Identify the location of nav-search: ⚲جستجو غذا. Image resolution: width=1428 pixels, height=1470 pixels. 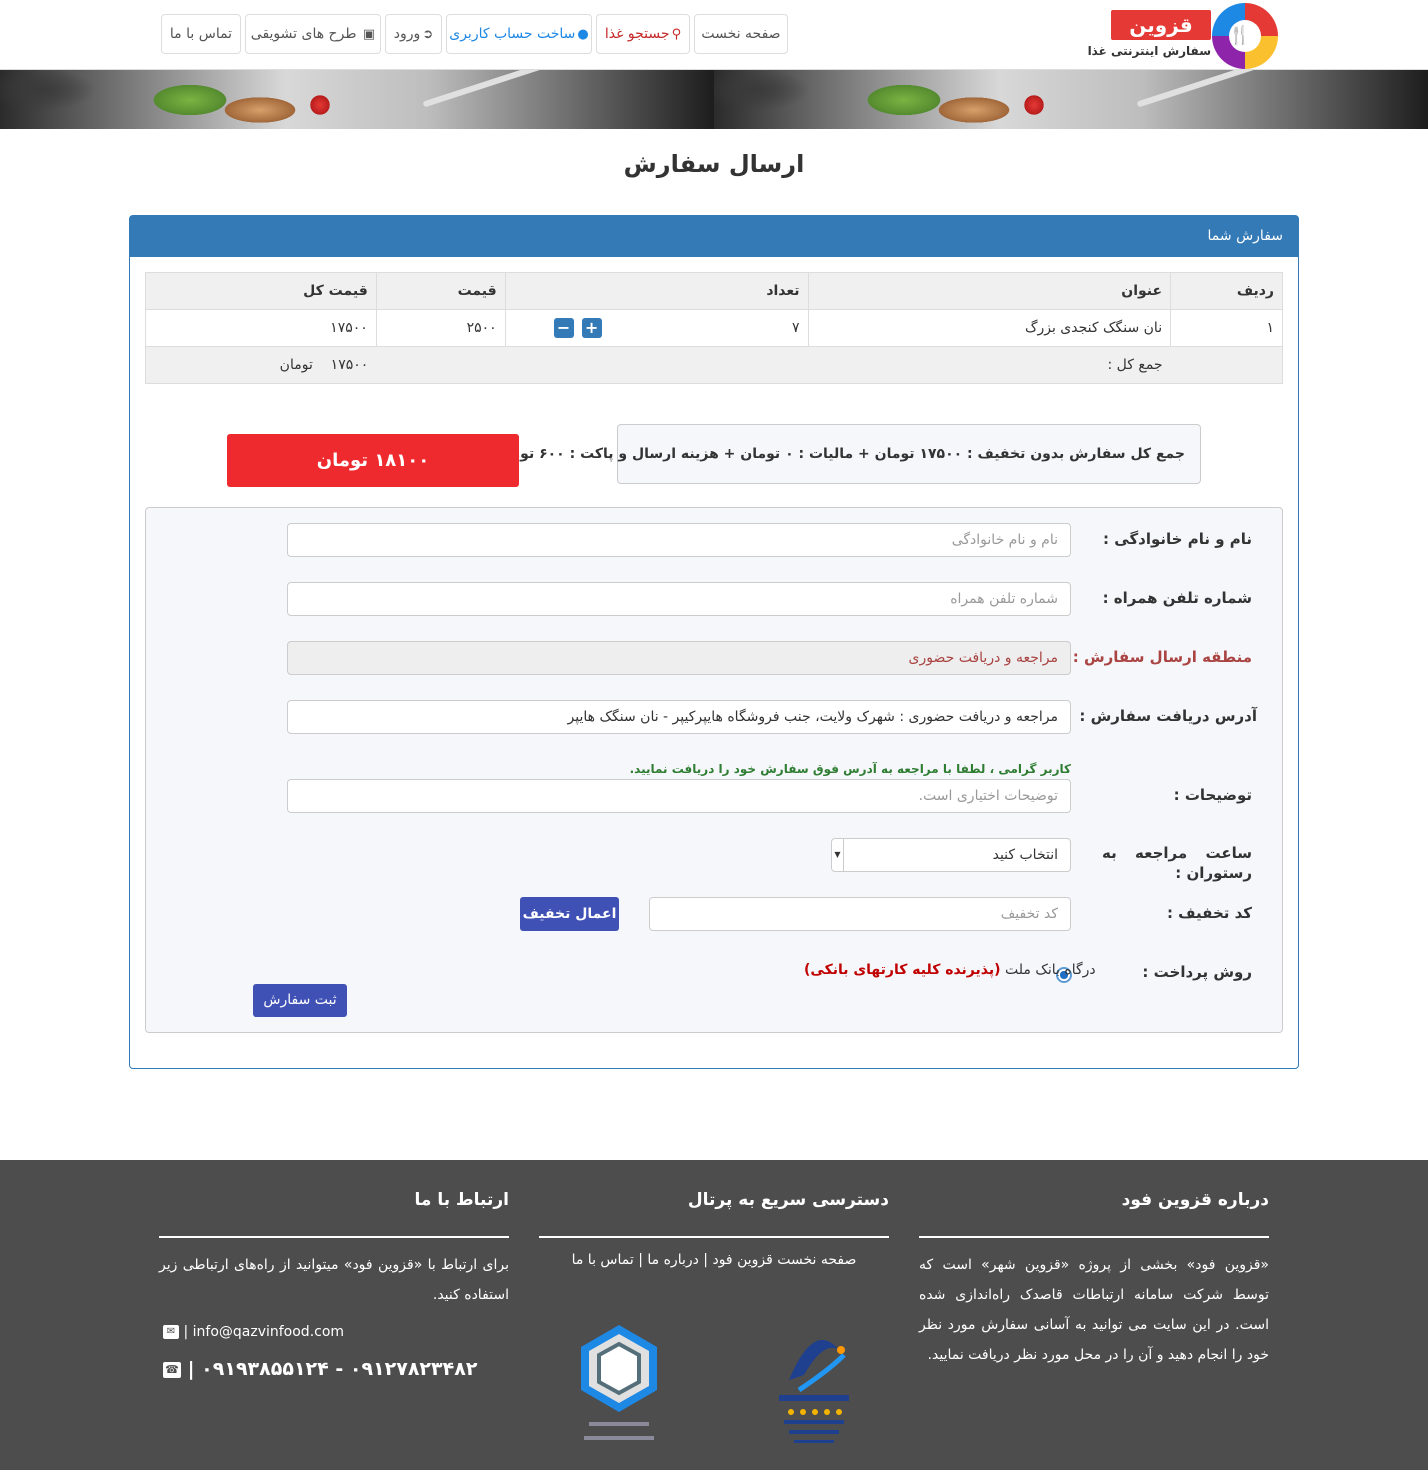
(643, 34).